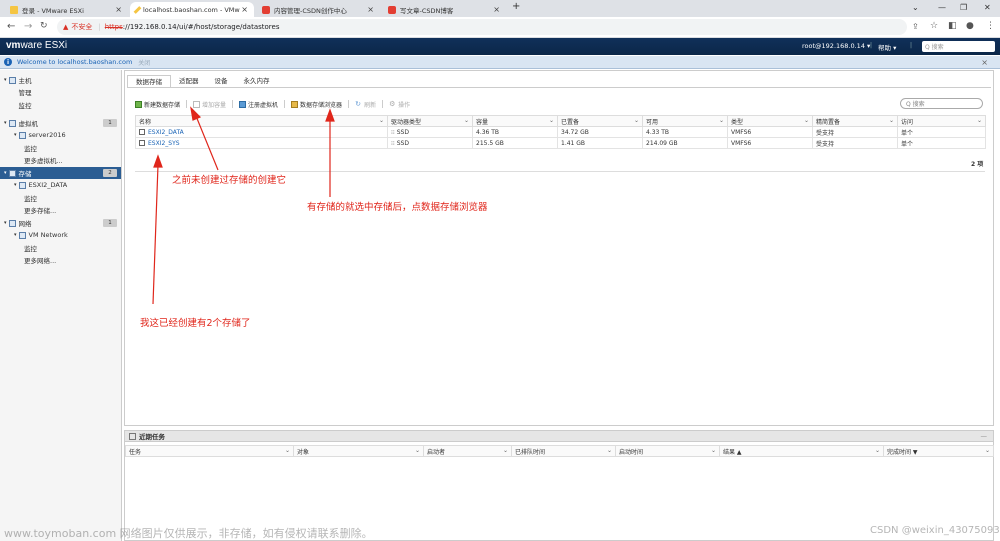 The height and width of the screenshot is (541, 1000). I want to click on tab-datastores: 数据存储, so click(149, 81).